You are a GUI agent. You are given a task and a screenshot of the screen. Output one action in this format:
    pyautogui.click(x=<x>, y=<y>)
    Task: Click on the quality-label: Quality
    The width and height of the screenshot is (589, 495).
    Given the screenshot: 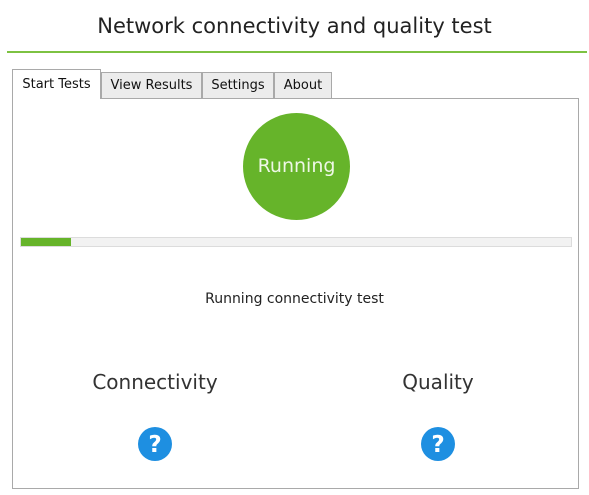 What is the action you would take?
    pyautogui.click(x=438, y=382)
    